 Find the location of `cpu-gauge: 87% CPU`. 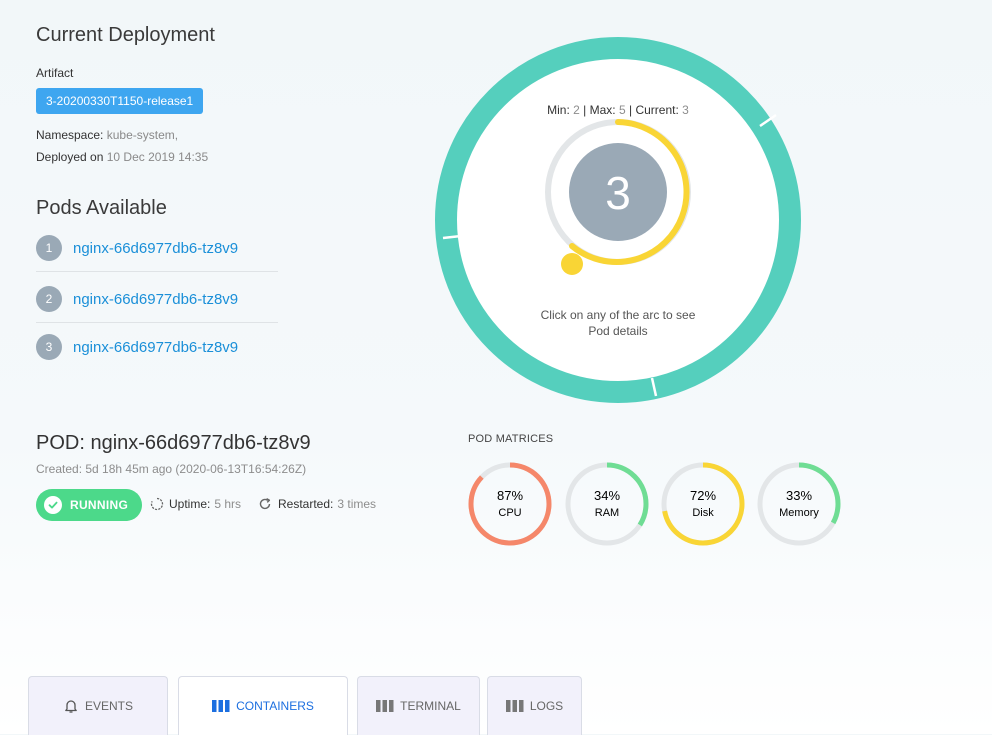

cpu-gauge: 87% CPU is located at coordinates (510, 504).